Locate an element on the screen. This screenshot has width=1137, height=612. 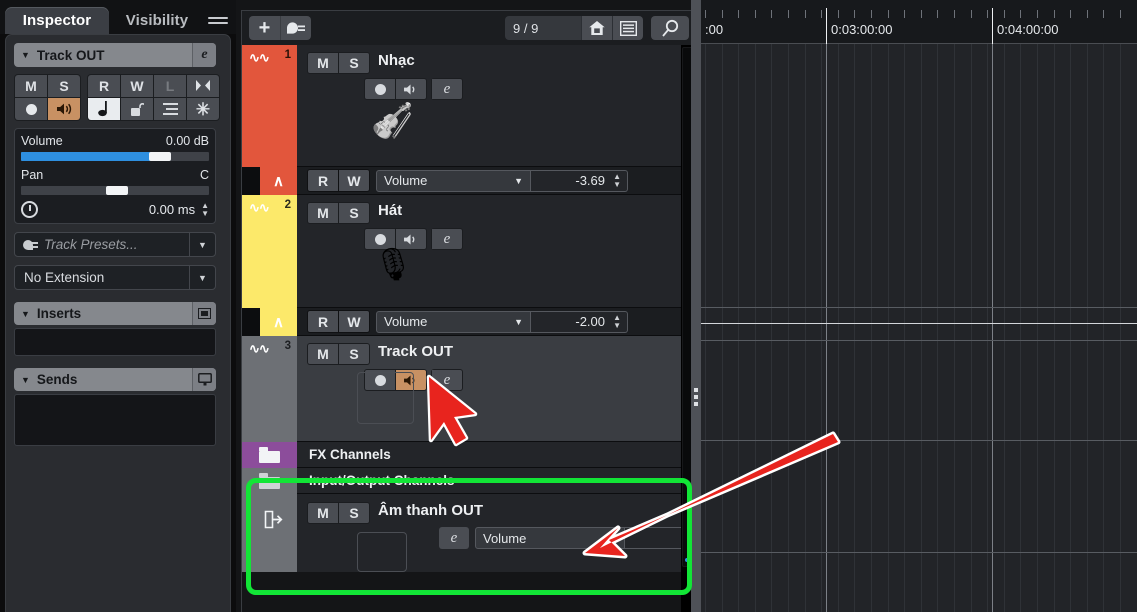
list-icon is located at coordinates (627, 28).